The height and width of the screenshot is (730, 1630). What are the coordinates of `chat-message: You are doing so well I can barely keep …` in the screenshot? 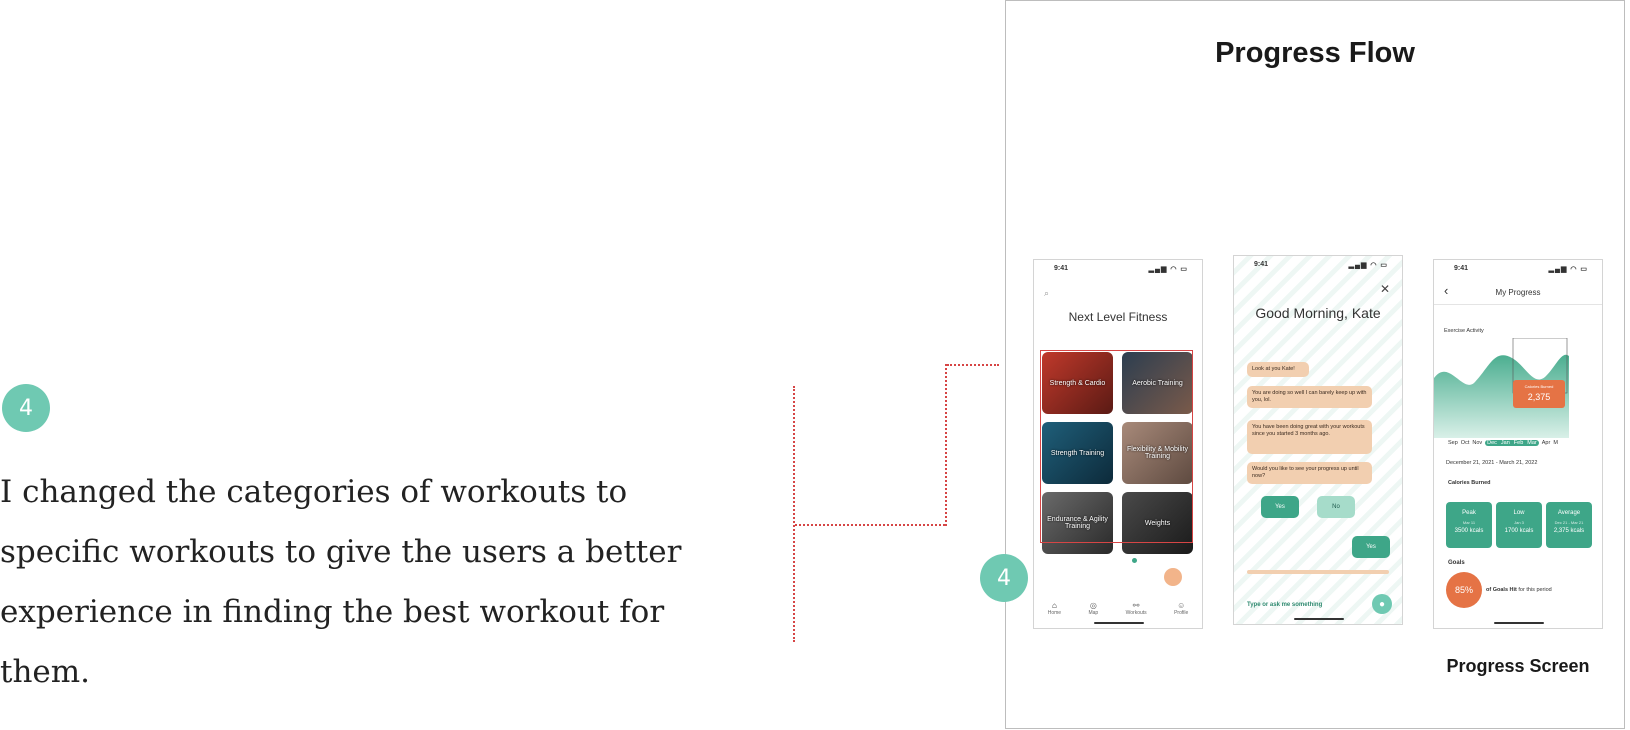 It's located at (1309, 397).